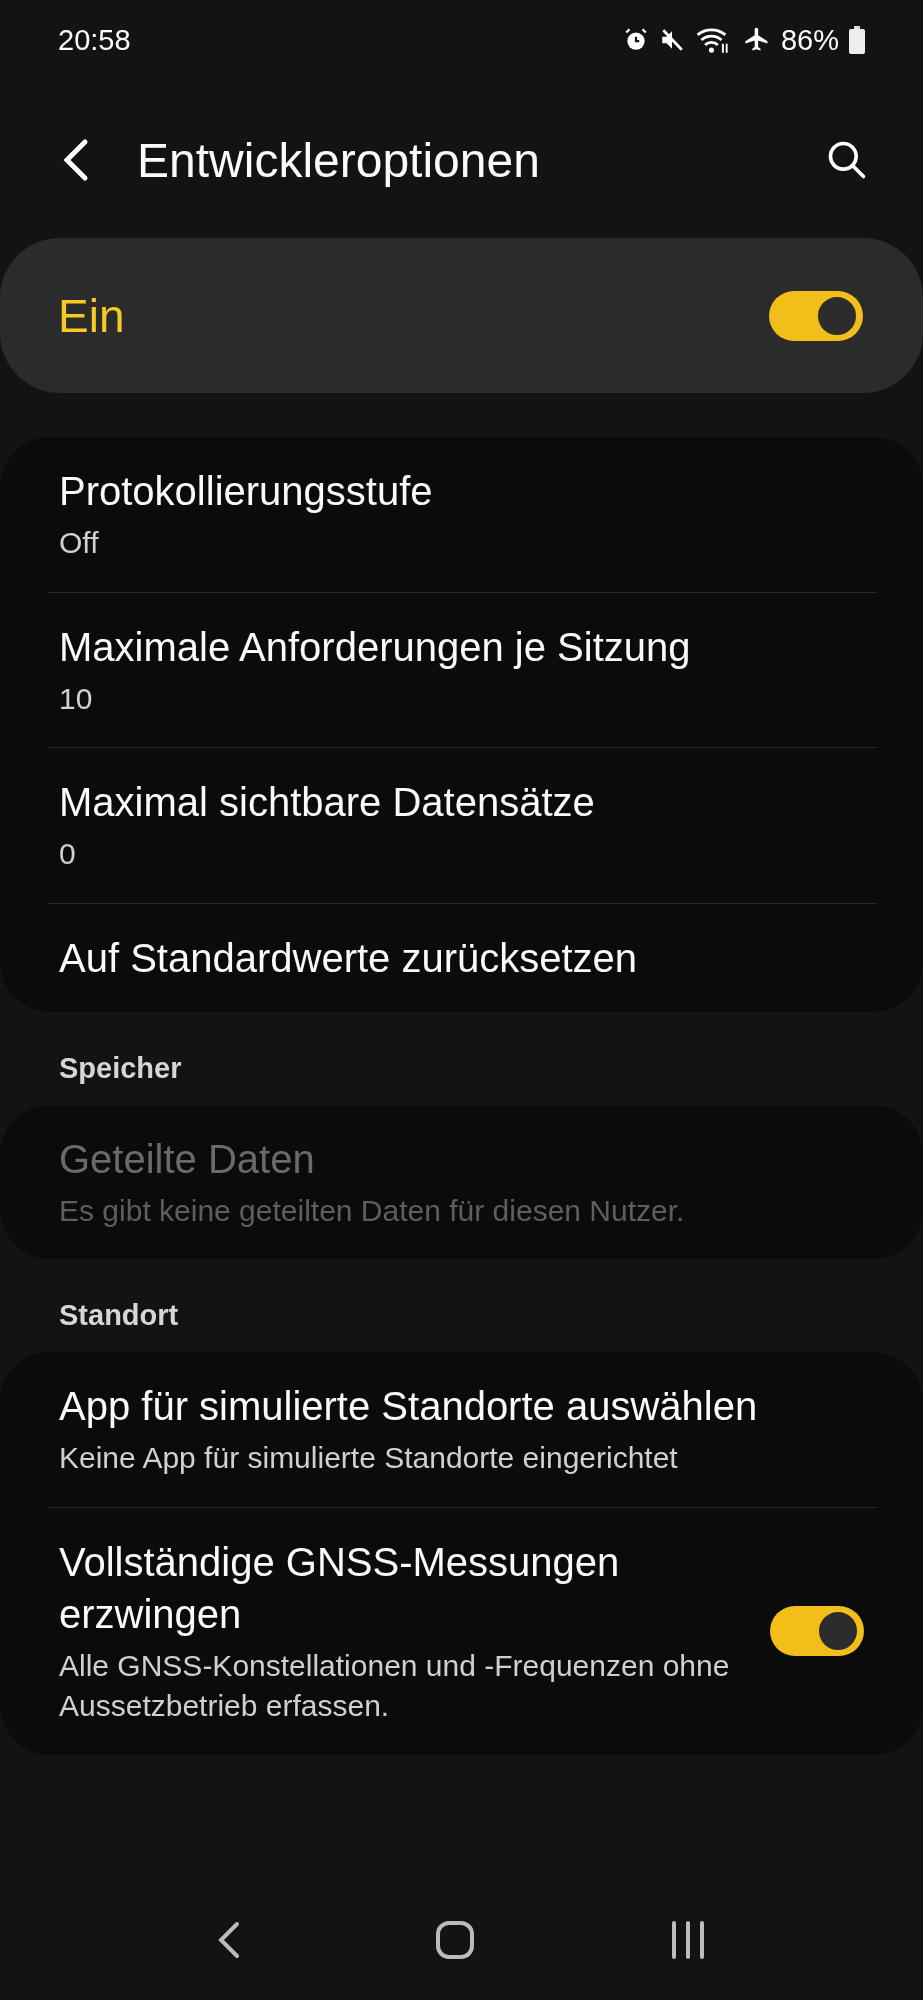  Describe the element at coordinates (76, 698) in the screenshot. I see `item-summary: 10` at that location.